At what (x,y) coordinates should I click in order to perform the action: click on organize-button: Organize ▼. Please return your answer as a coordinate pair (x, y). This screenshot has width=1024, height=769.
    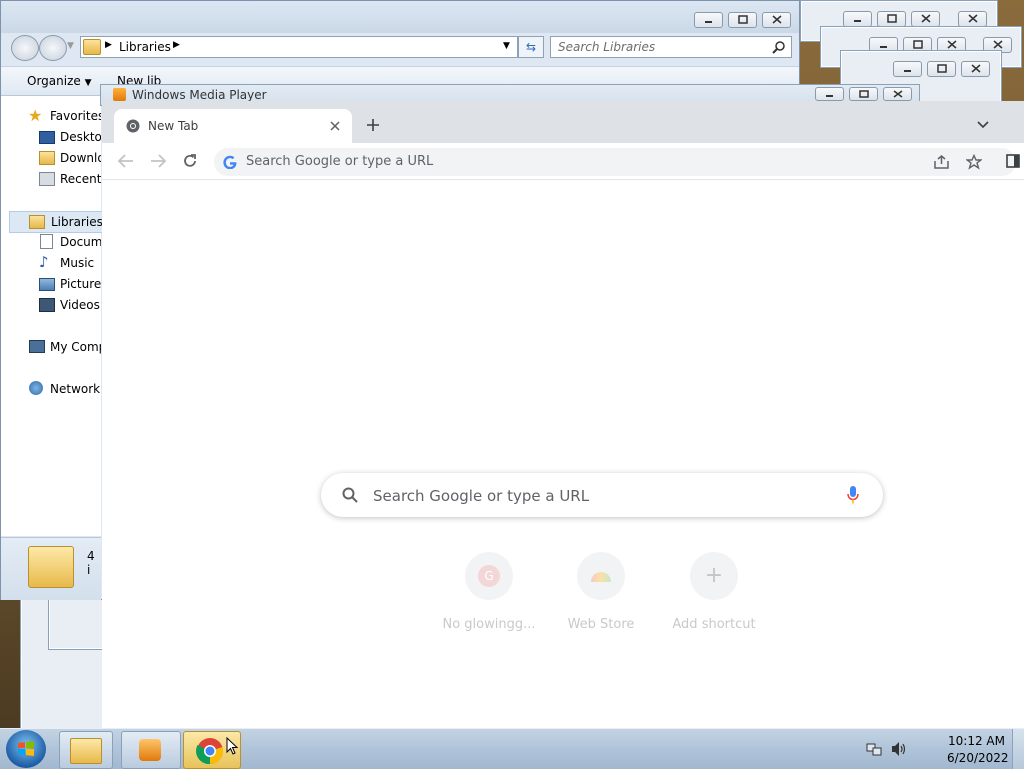
    Looking at the image, I should click on (59, 81).